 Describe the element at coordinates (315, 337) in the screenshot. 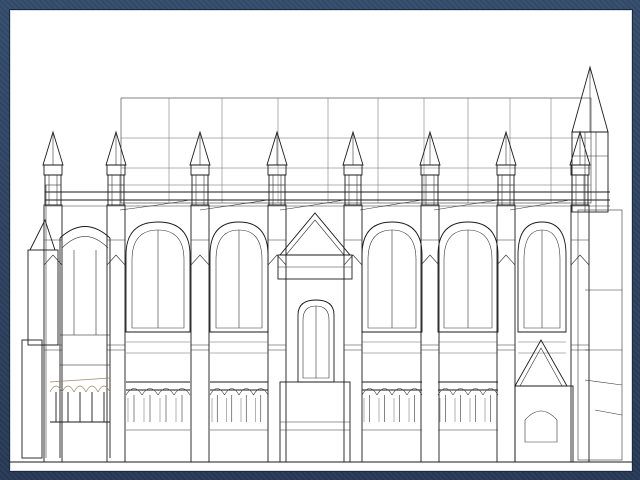

I see `central-gable` at that location.